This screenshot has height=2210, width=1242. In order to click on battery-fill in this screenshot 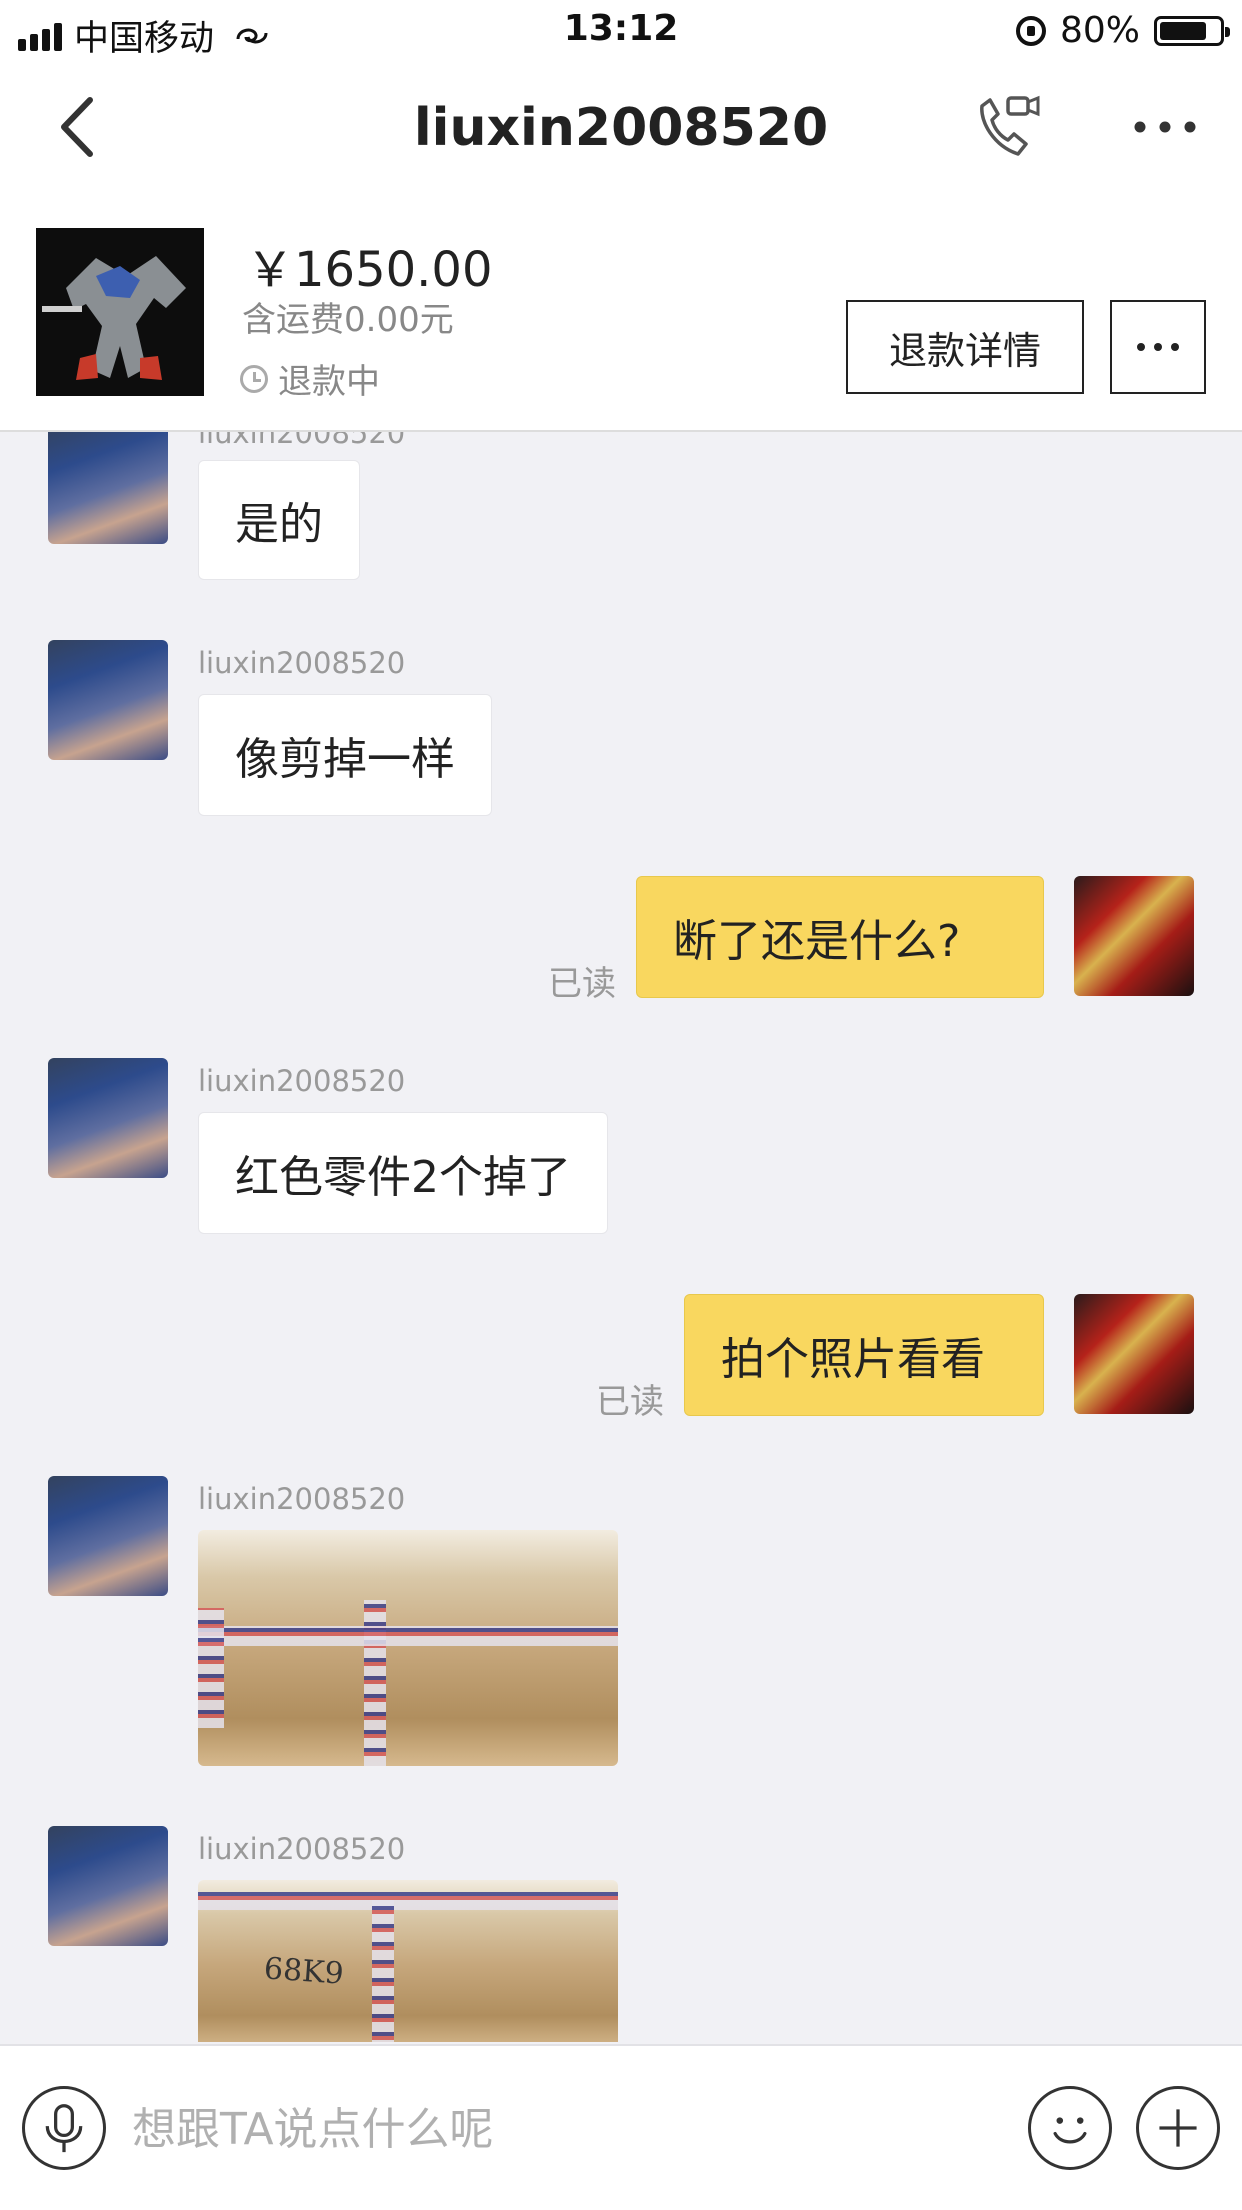, I will do `click(1183, 30)`.